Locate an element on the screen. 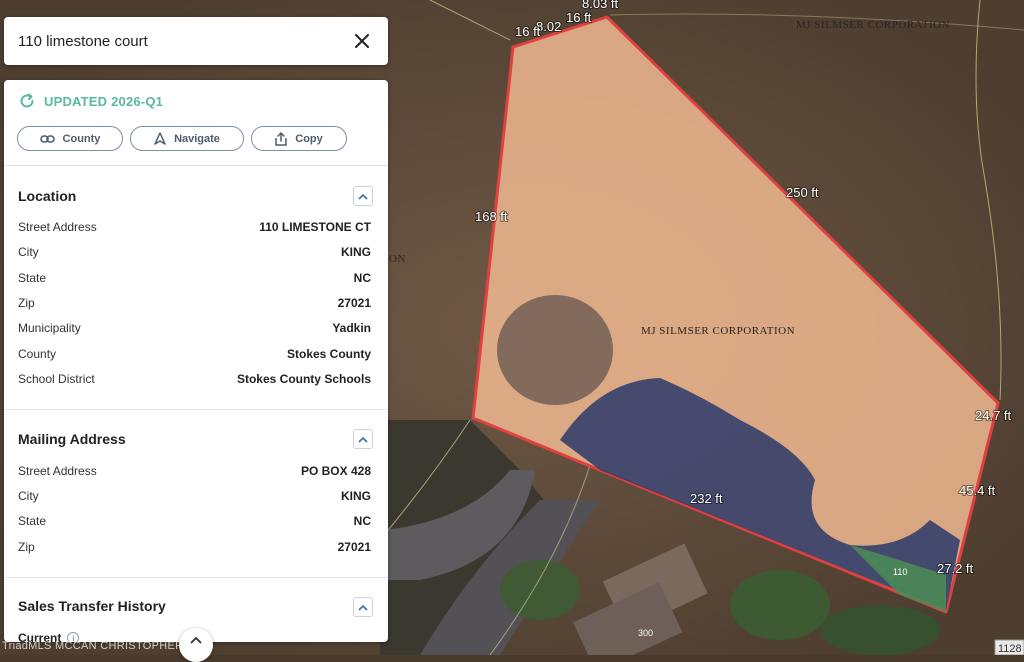 This screenshot has width=1024, height=662. location-row: Municipality Yadkin is located at coordinates (194, 328).